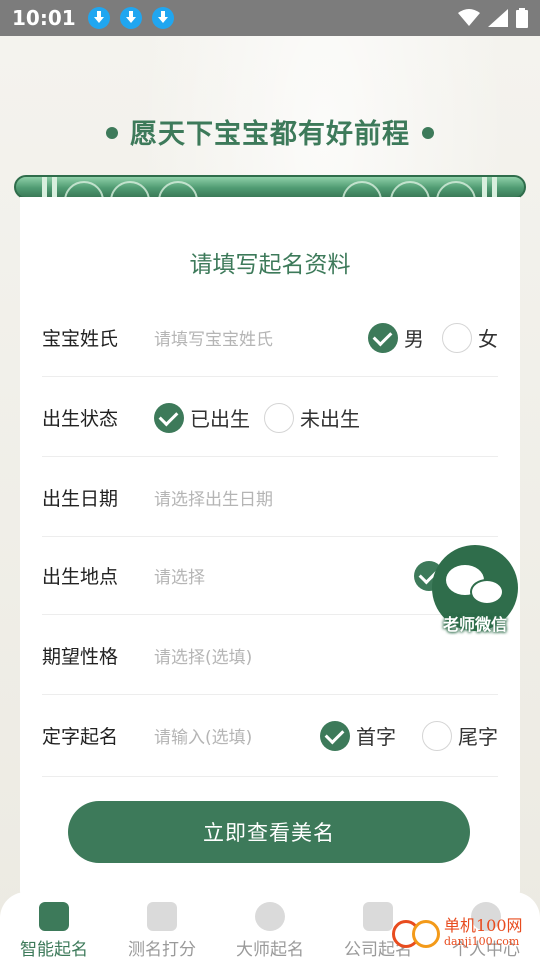 The width and height of the screenshot is (540, 960). I want to click on watermark-text: 单机100网 danji100.com, so click(483, 934).